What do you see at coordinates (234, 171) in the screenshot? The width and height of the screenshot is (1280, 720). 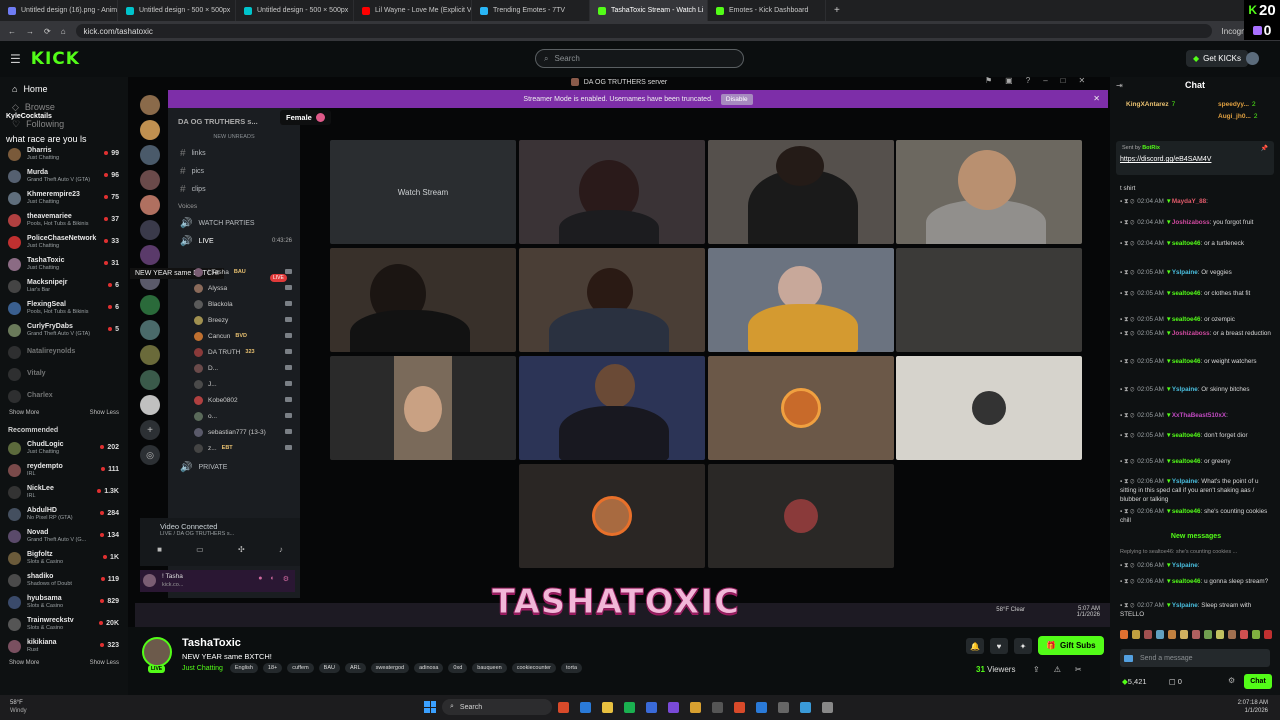 I see `text-channel: # pics` at bounding box center [234, 171].